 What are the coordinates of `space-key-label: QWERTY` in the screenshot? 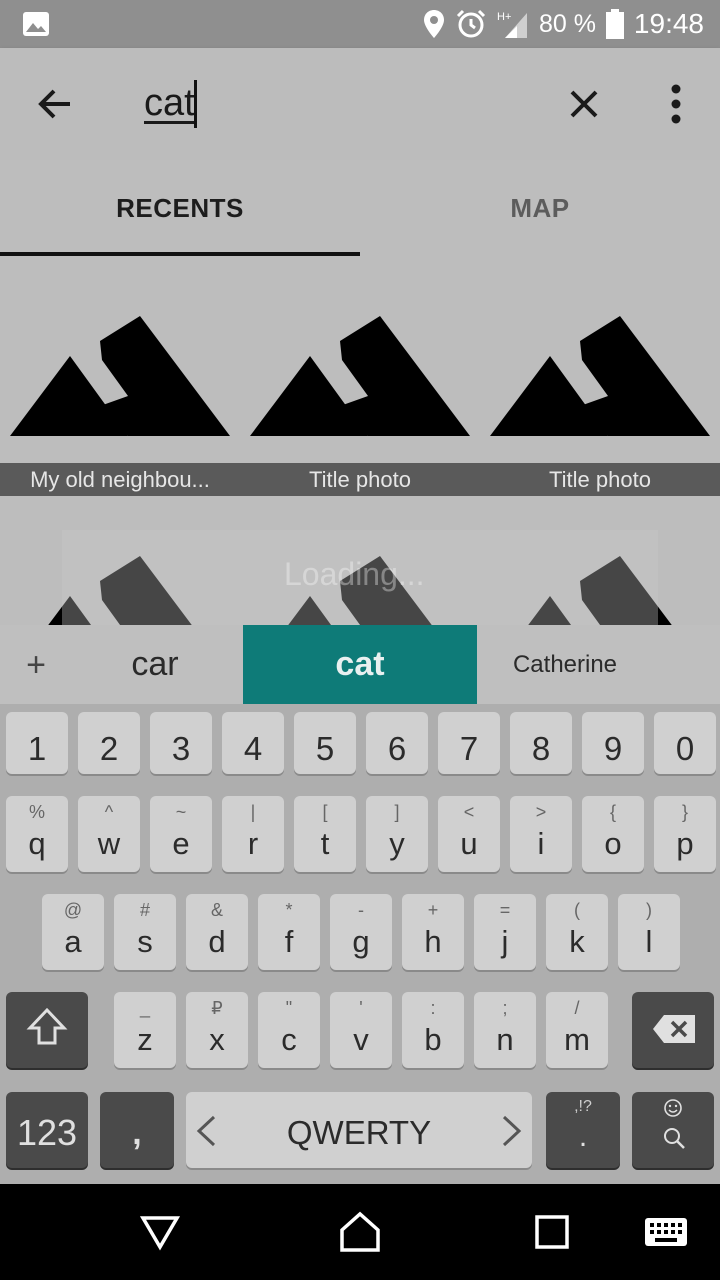 It's located at (359, 1132).